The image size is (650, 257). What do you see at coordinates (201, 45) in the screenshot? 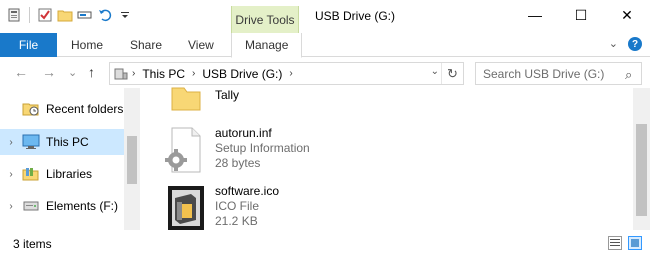
I see `tab-view: View` at bounding box center [201, 45].